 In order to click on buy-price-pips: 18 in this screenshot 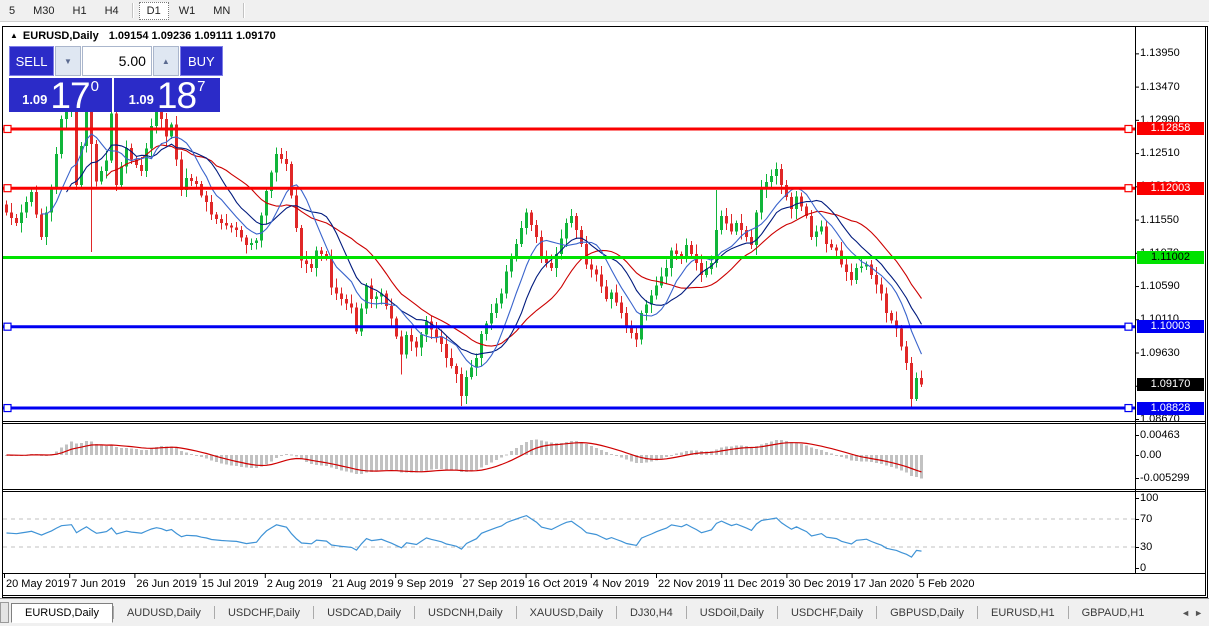, I will do `click(176, 95)`.